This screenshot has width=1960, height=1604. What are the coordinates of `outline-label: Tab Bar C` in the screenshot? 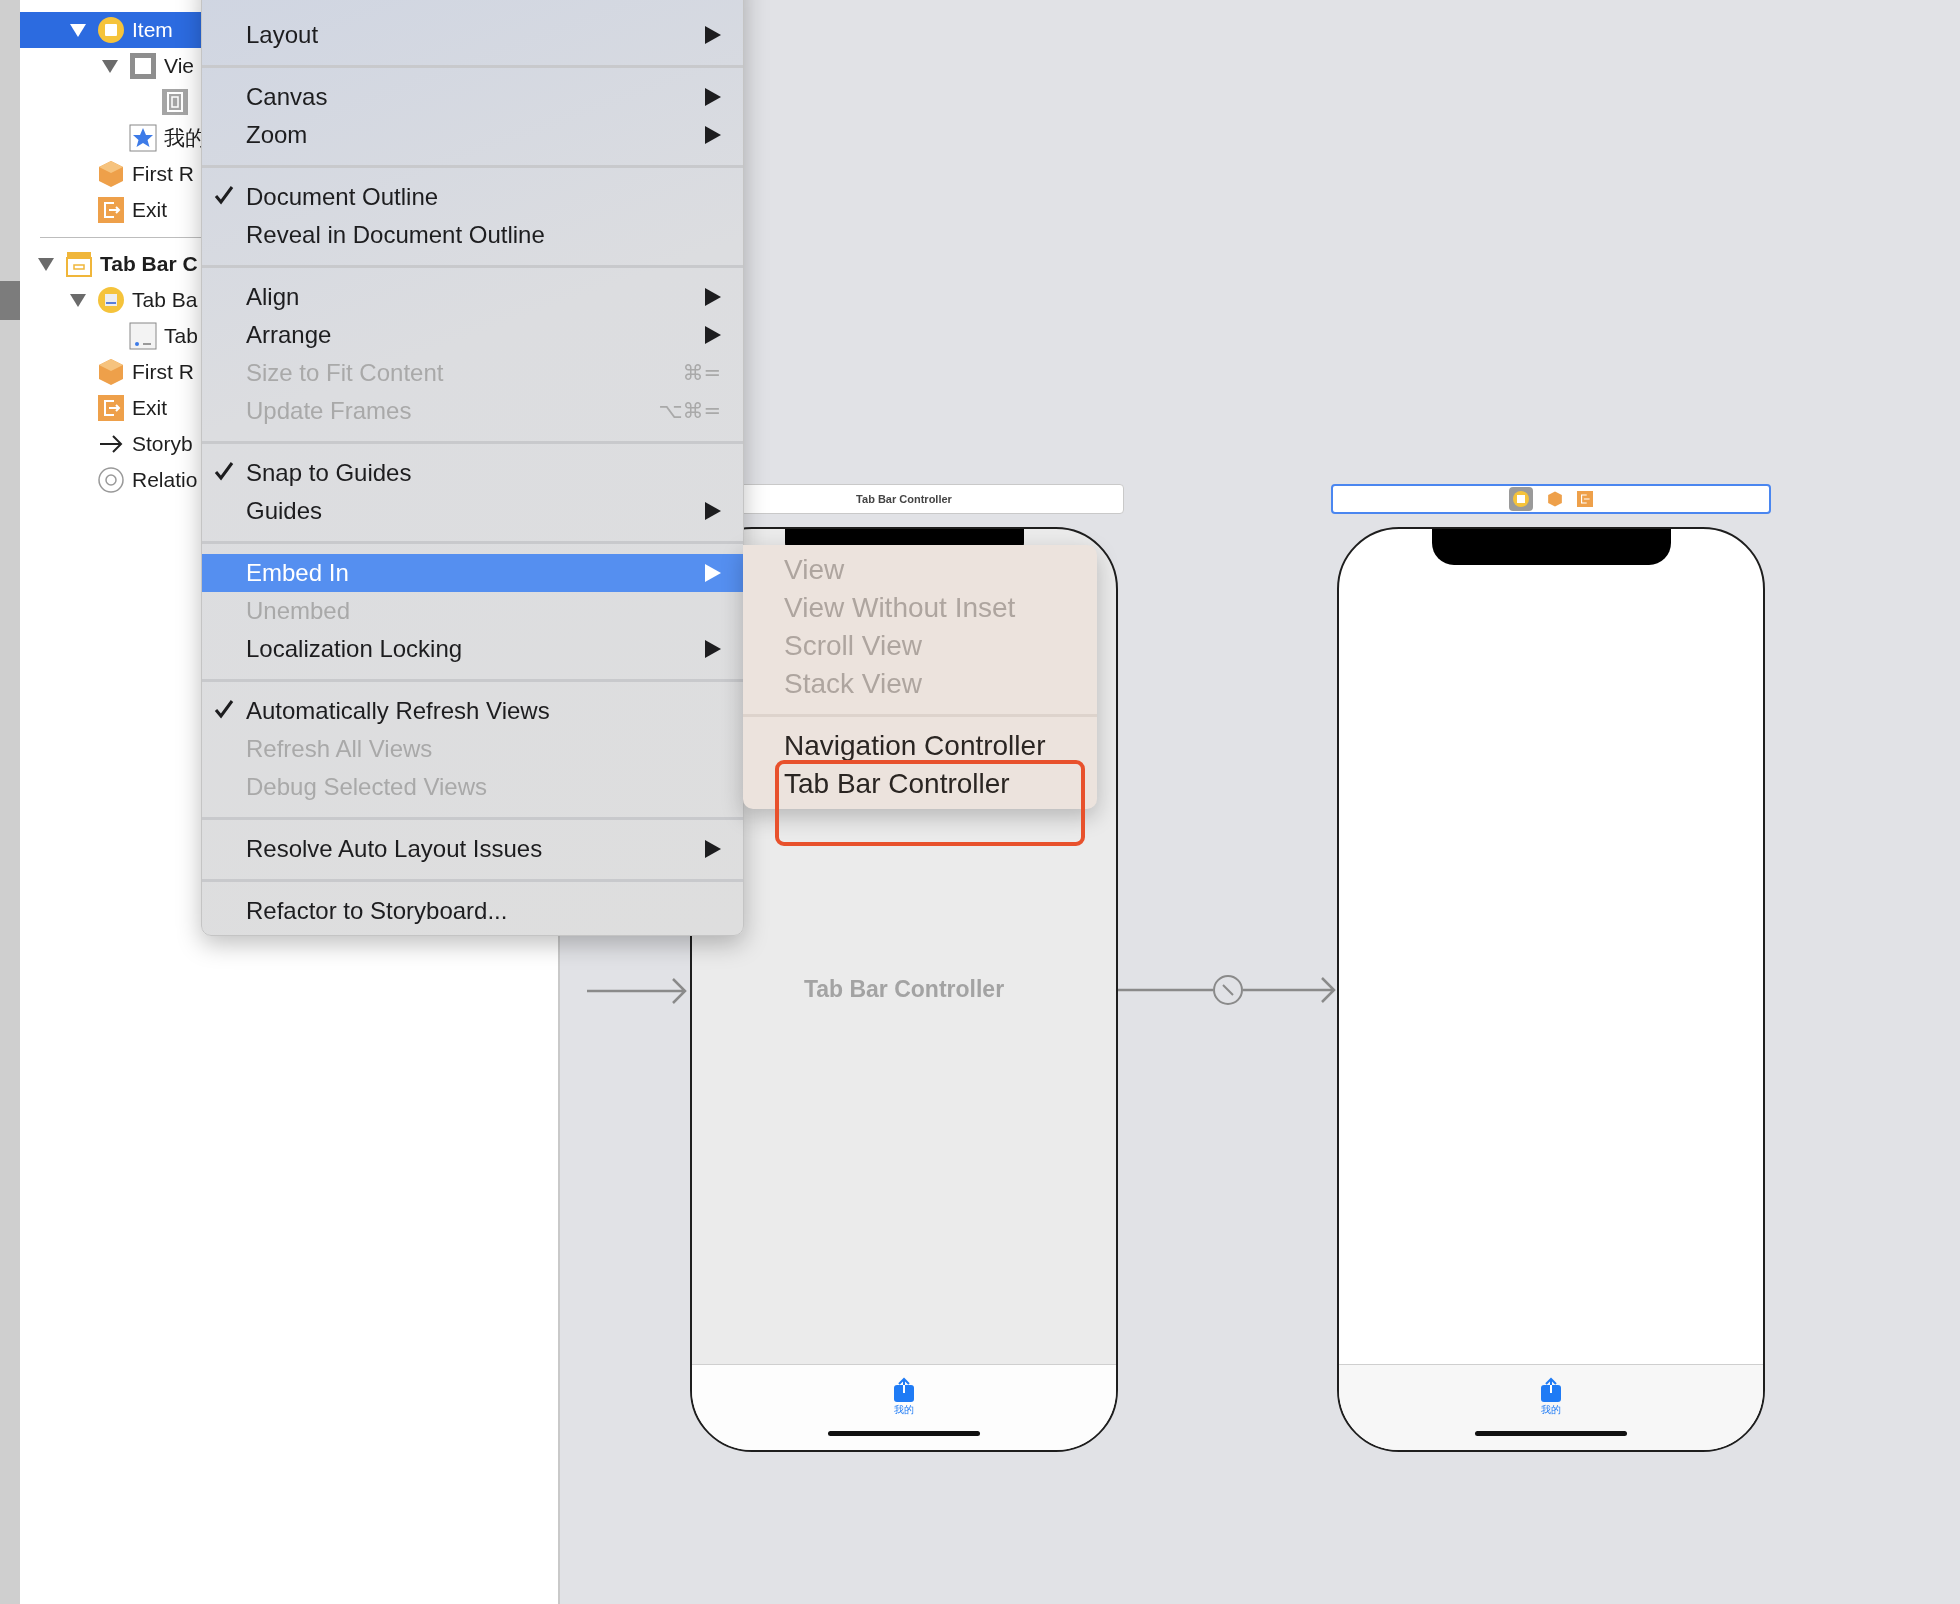 It's located at (149, 264).